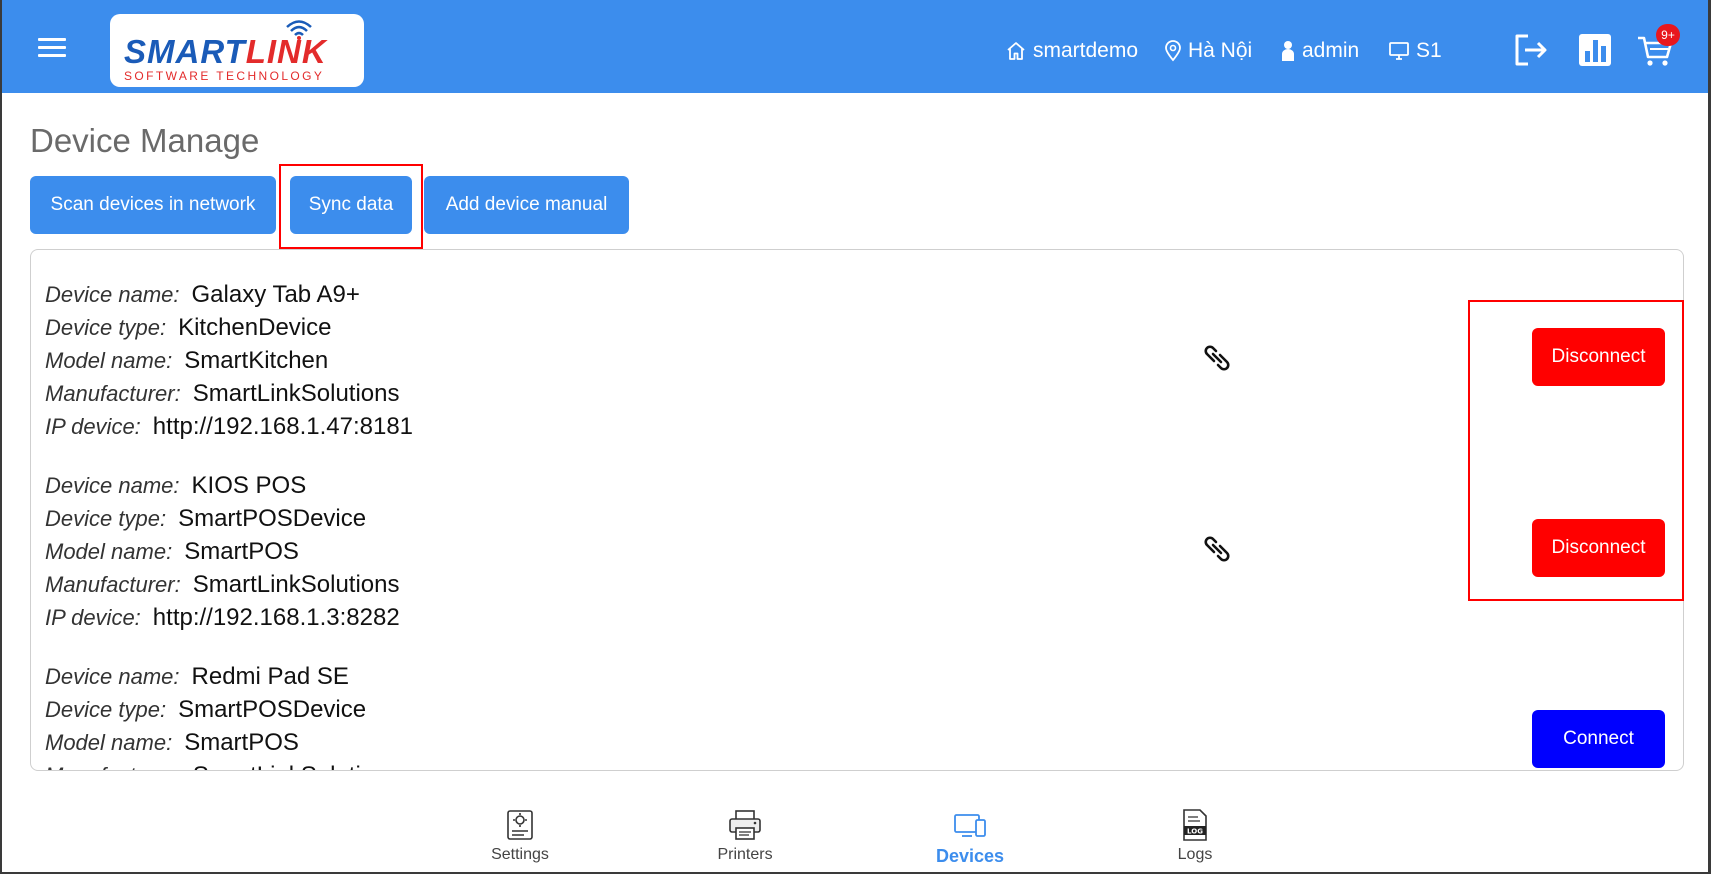 This screenshot has height=874, width=1711. I want to click on nav-logs-label: Logs, so click(1195, 854).